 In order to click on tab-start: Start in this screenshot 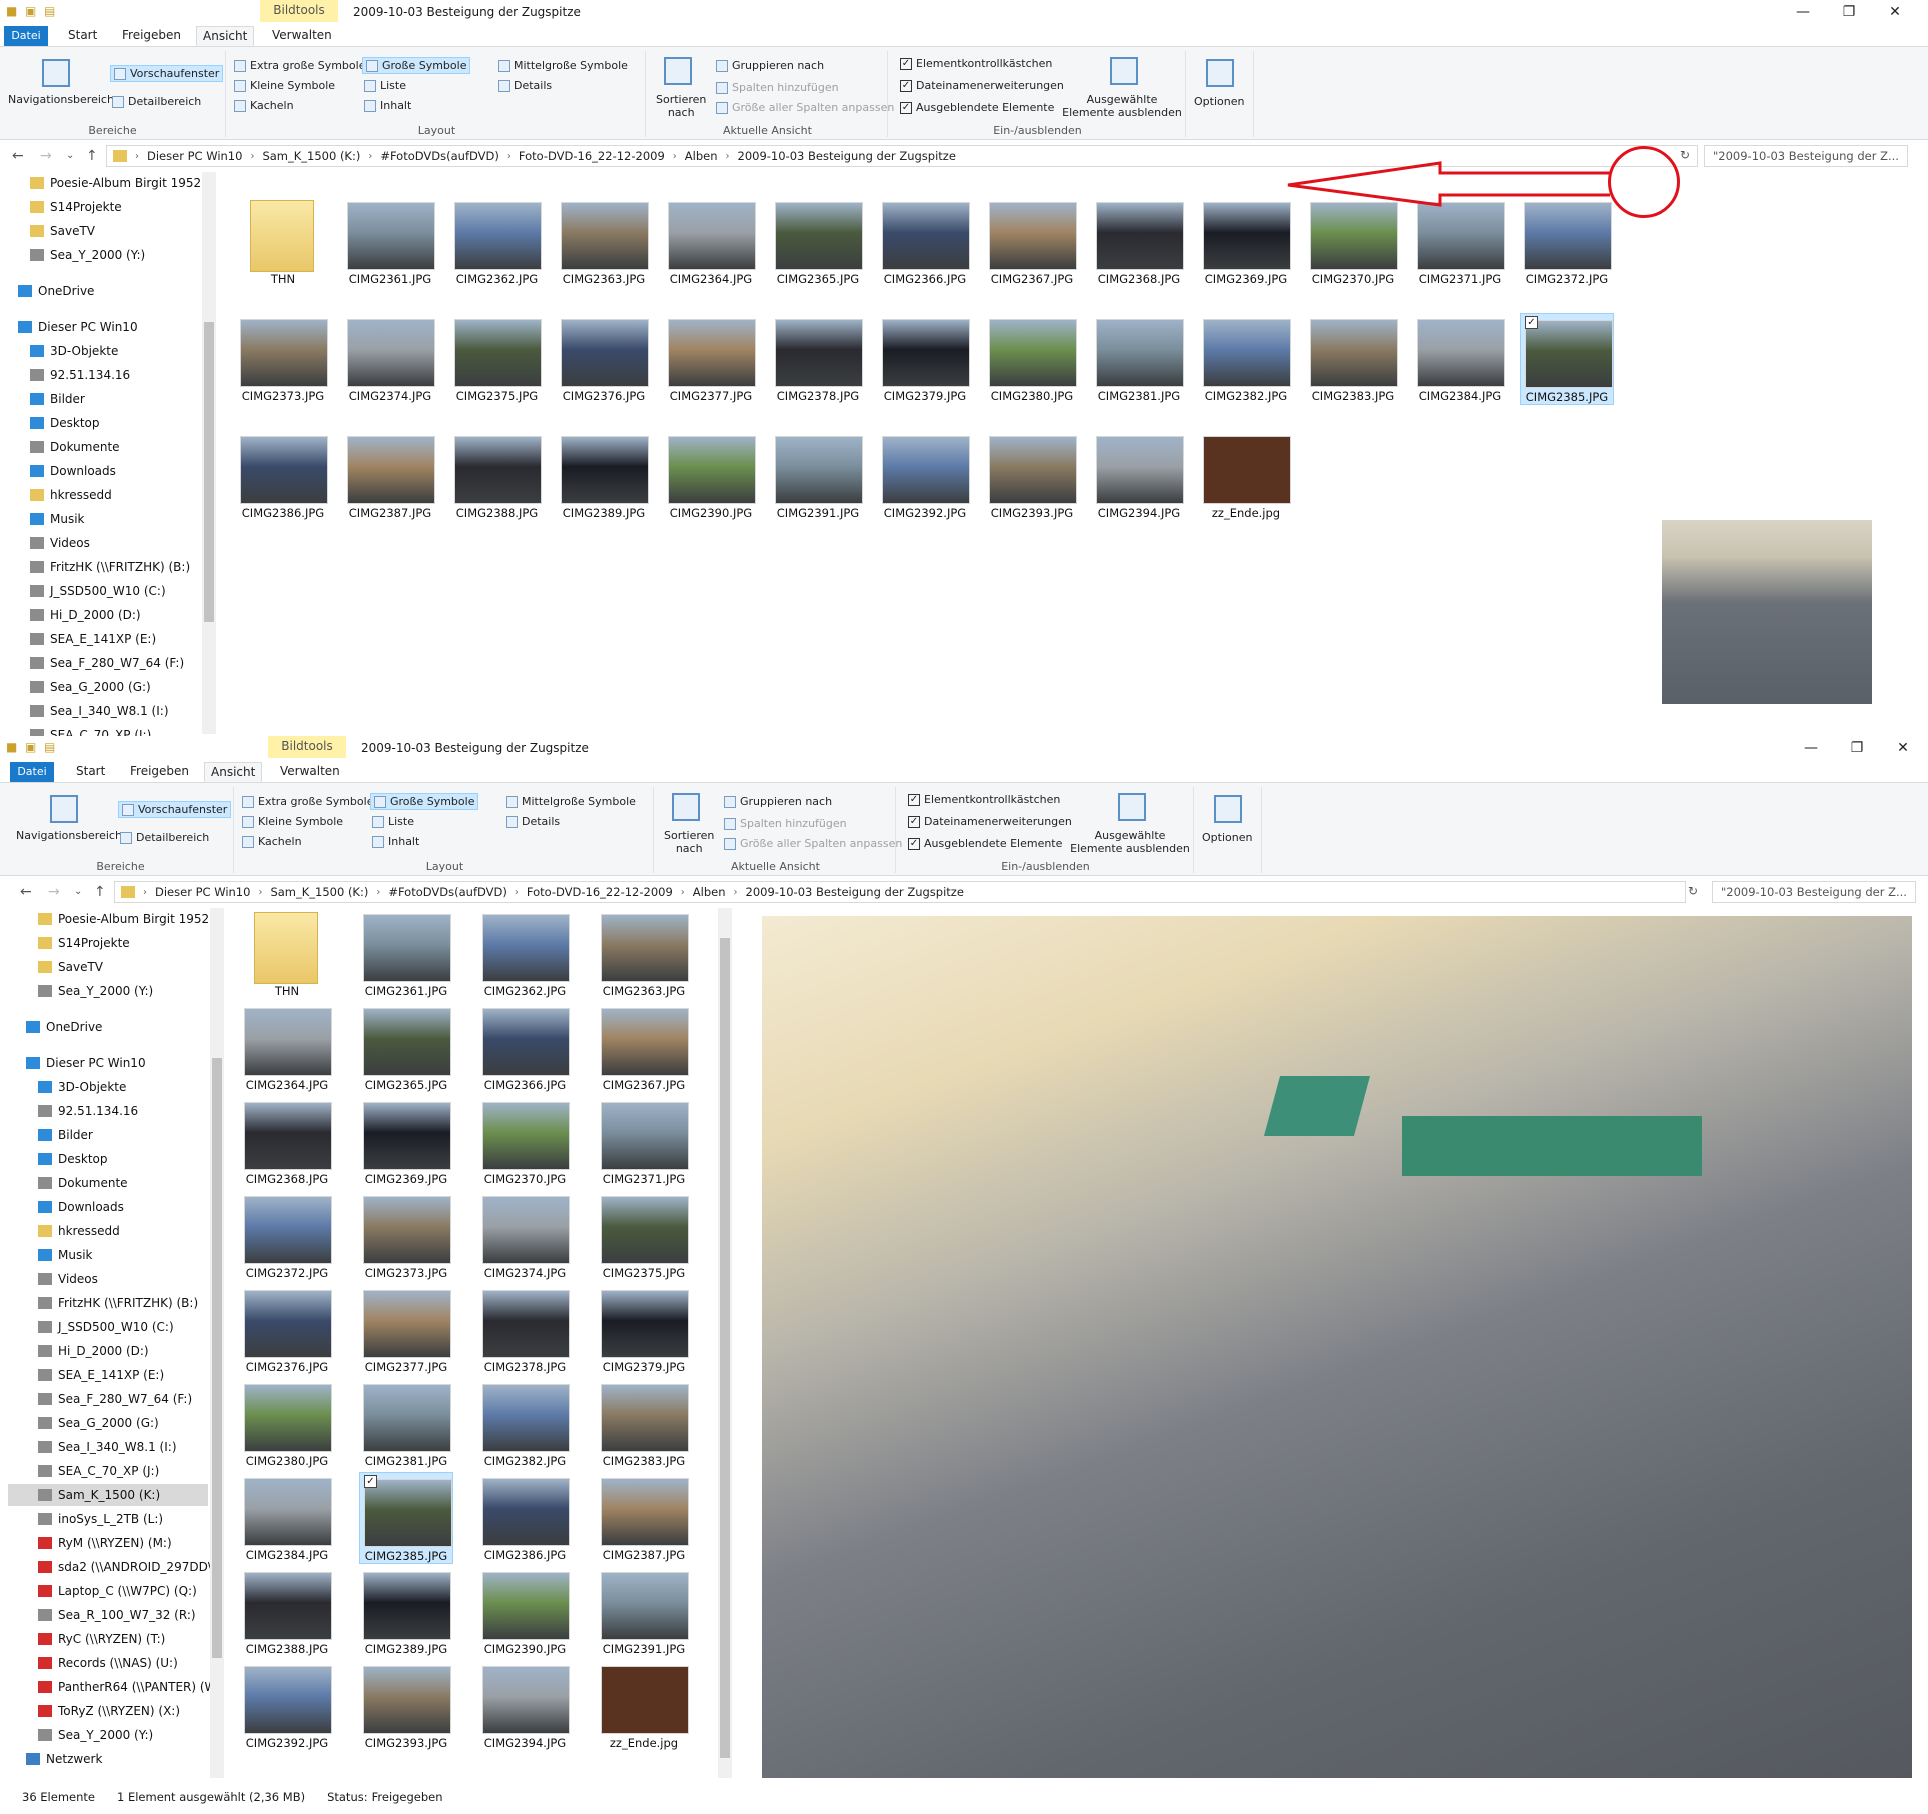, I will do `click(90, 771)`.